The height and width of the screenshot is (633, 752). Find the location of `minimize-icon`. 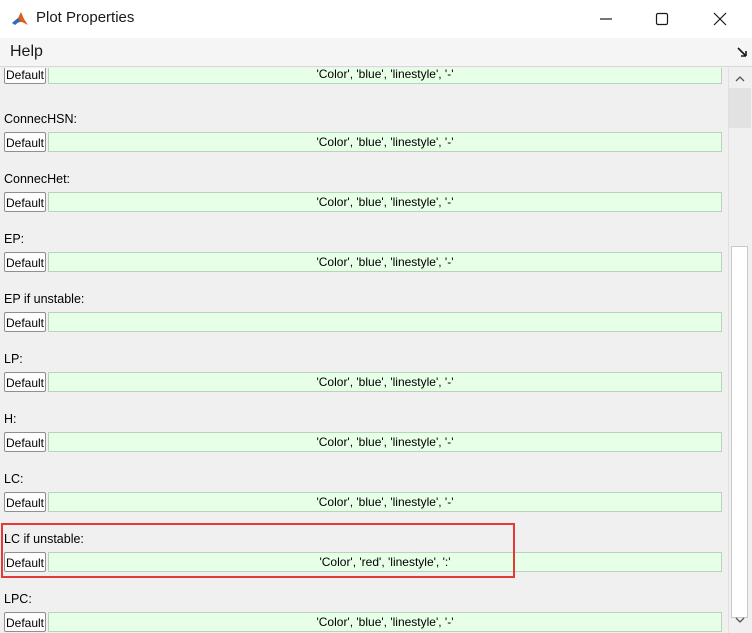

minimize-icon is located at coordinates (606, 19).